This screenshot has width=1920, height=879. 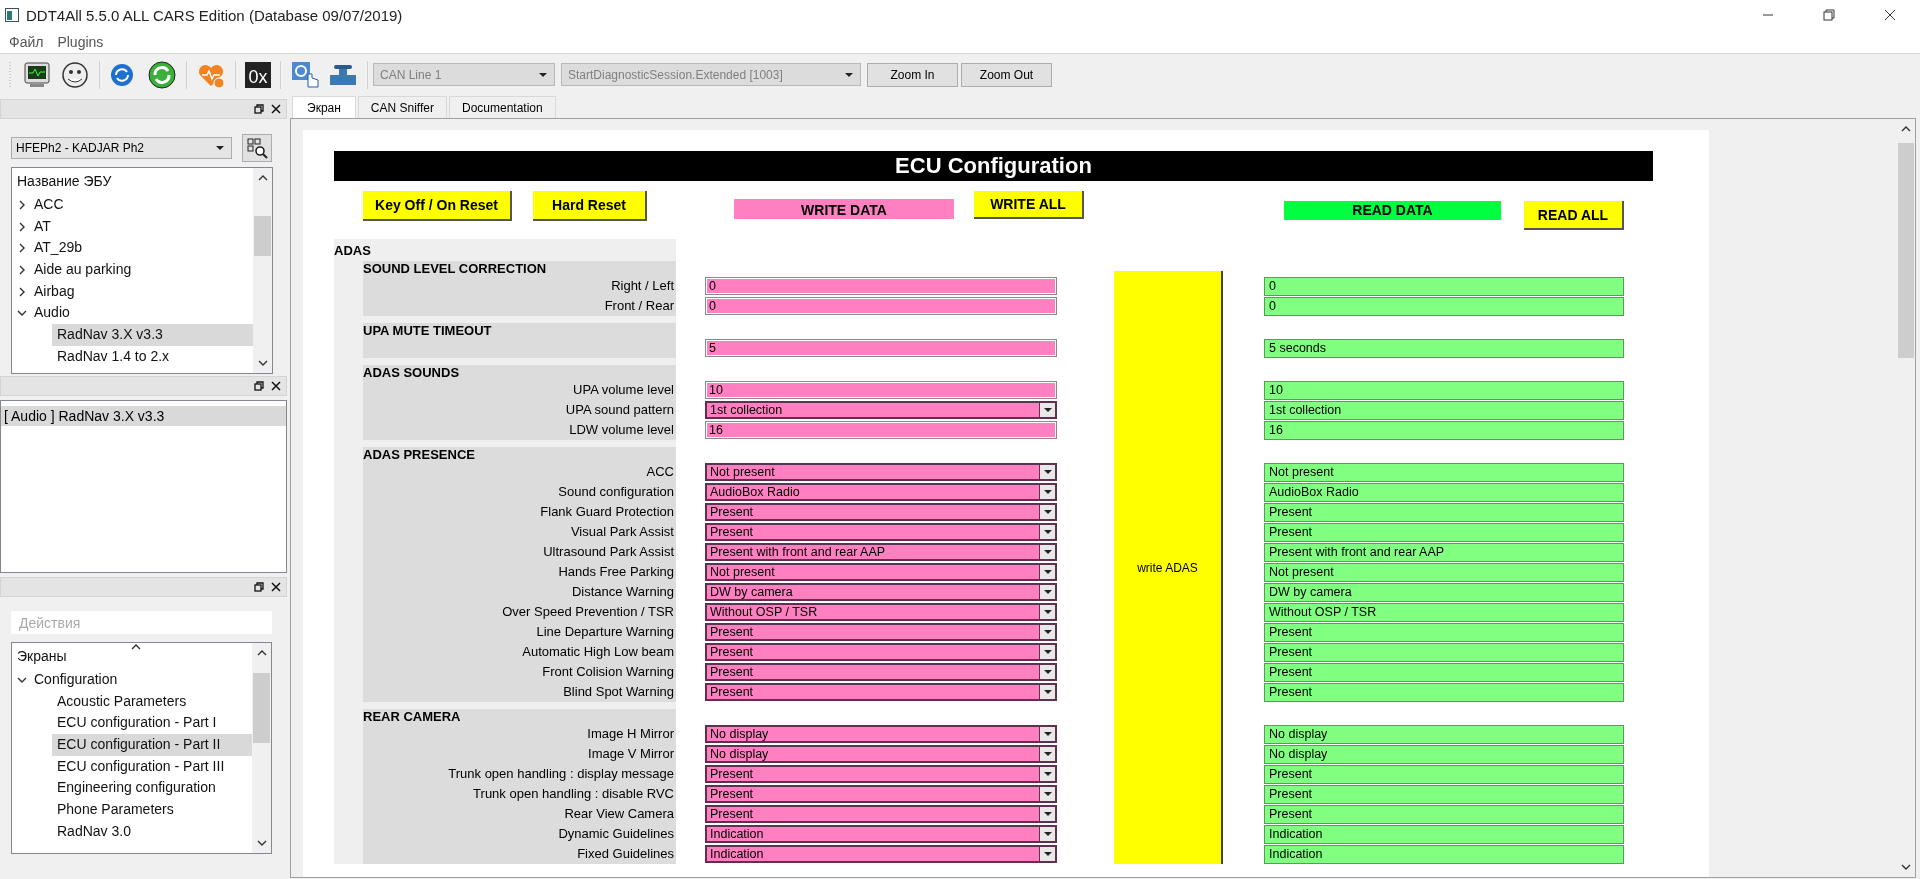 I want to click on tree-item: AT, so click(x=132, y=226).